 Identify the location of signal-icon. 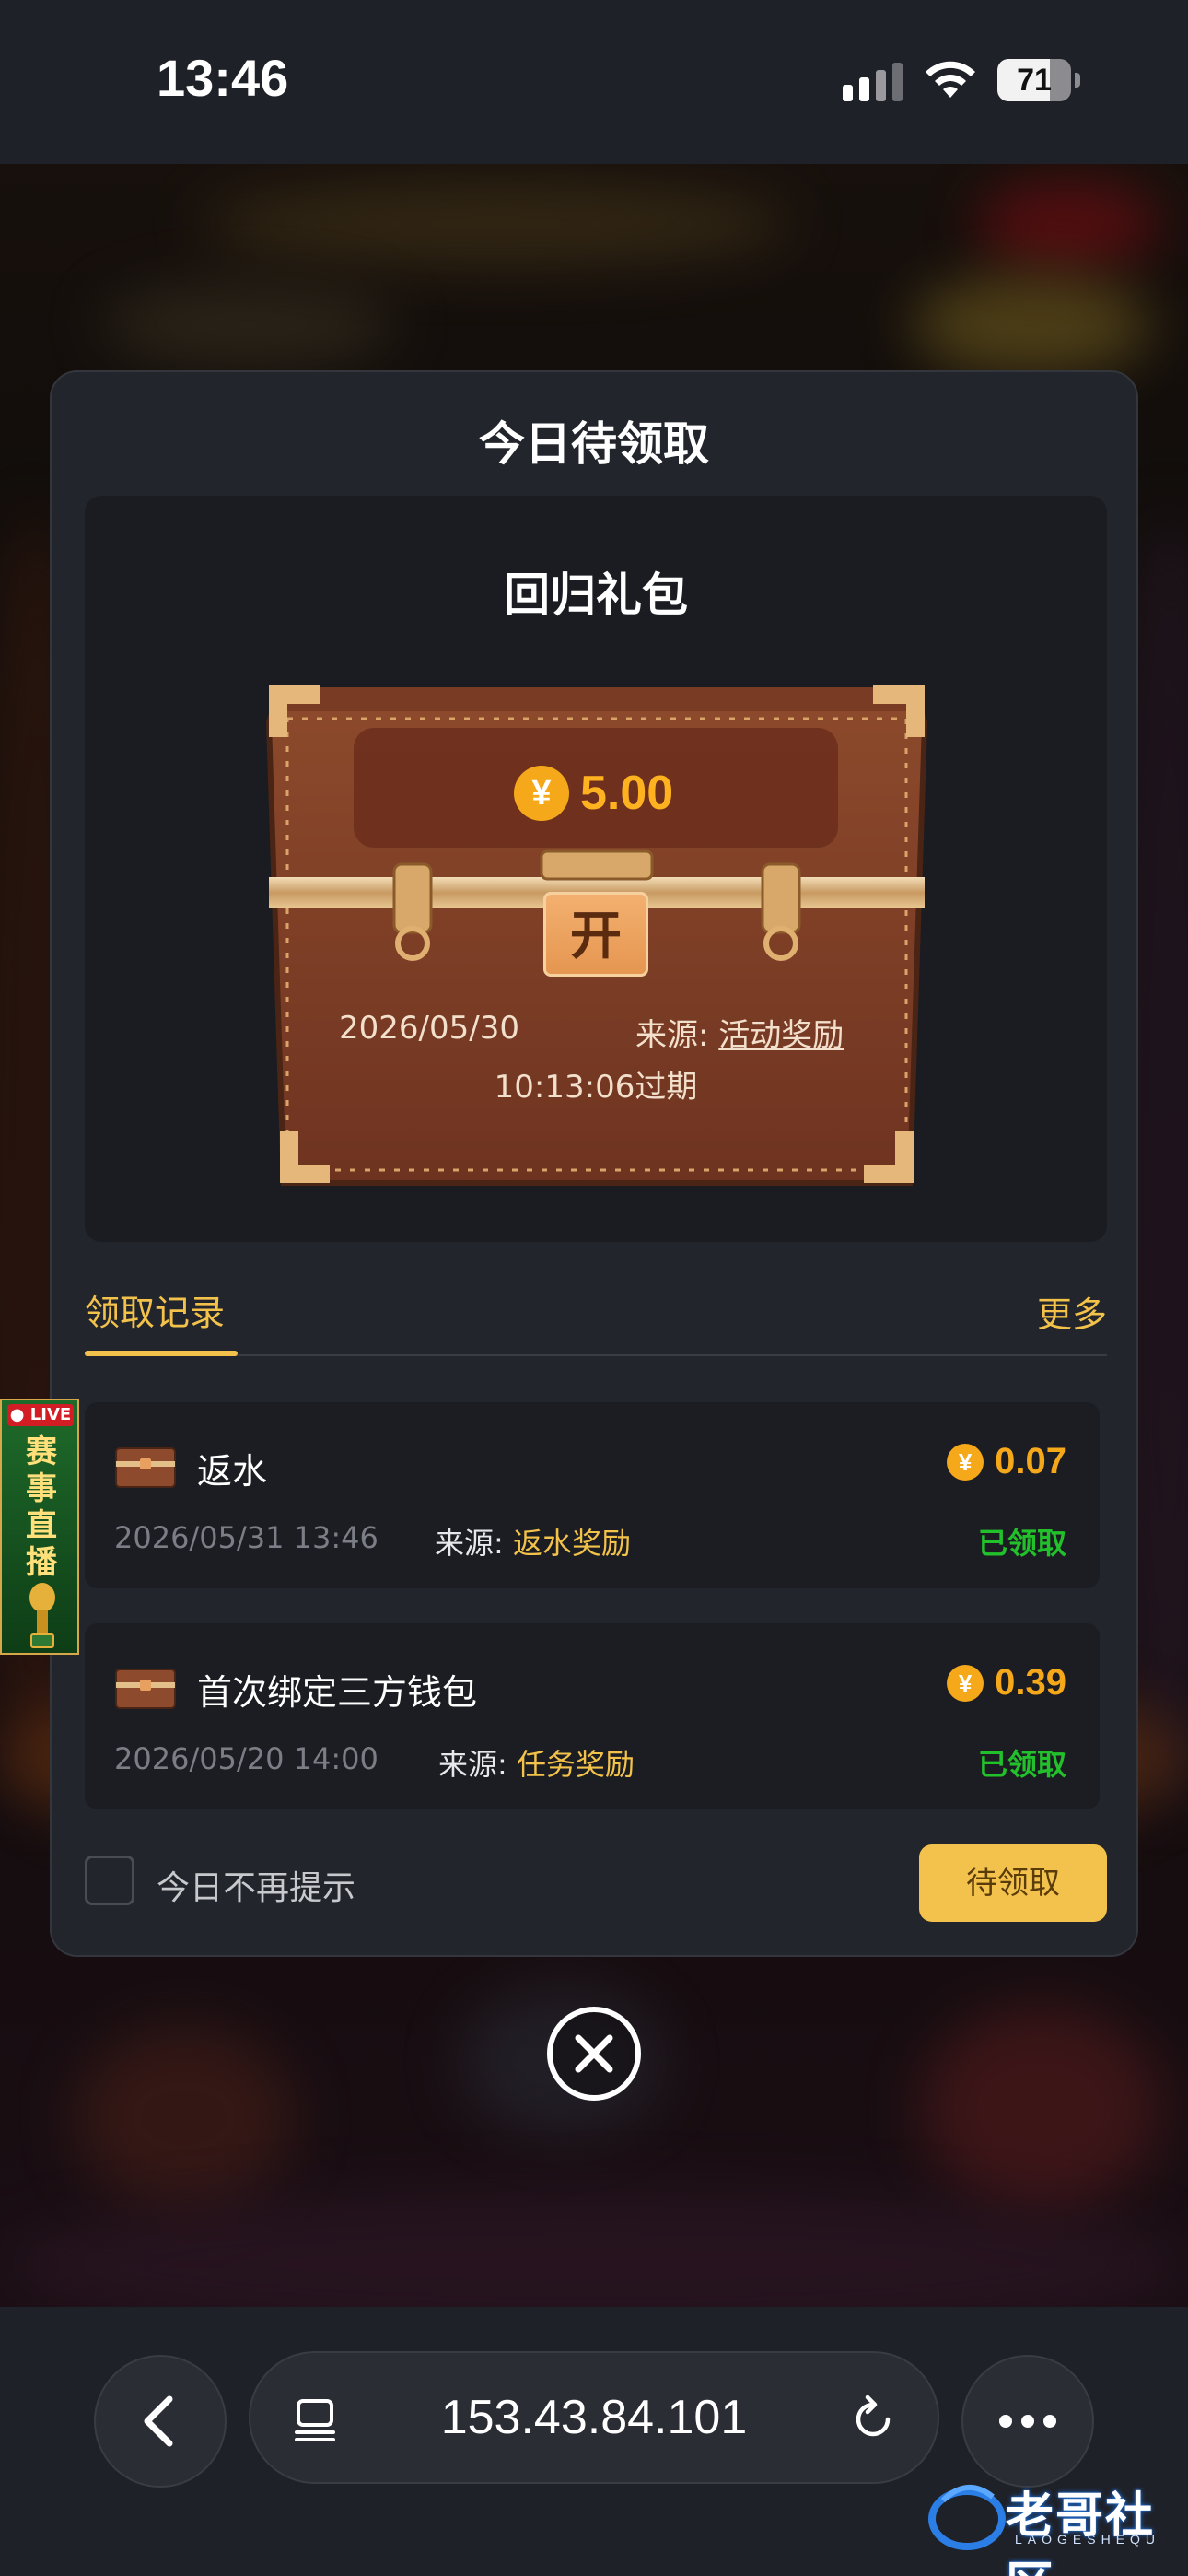
(873, 82).